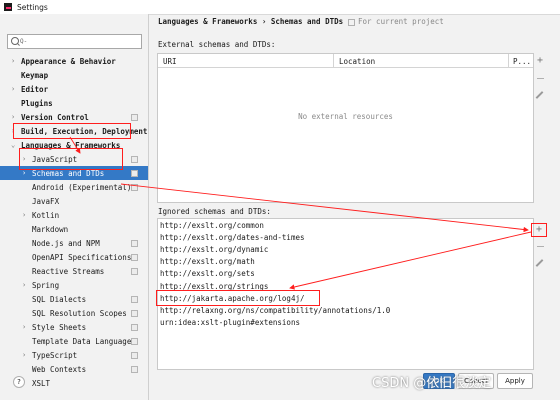 This screenshot has width=560, height=400. What do you see at coordinates (71, 159) in the screenshot?
I see `annotation-box-schemas` at bounding box center [71, 159].